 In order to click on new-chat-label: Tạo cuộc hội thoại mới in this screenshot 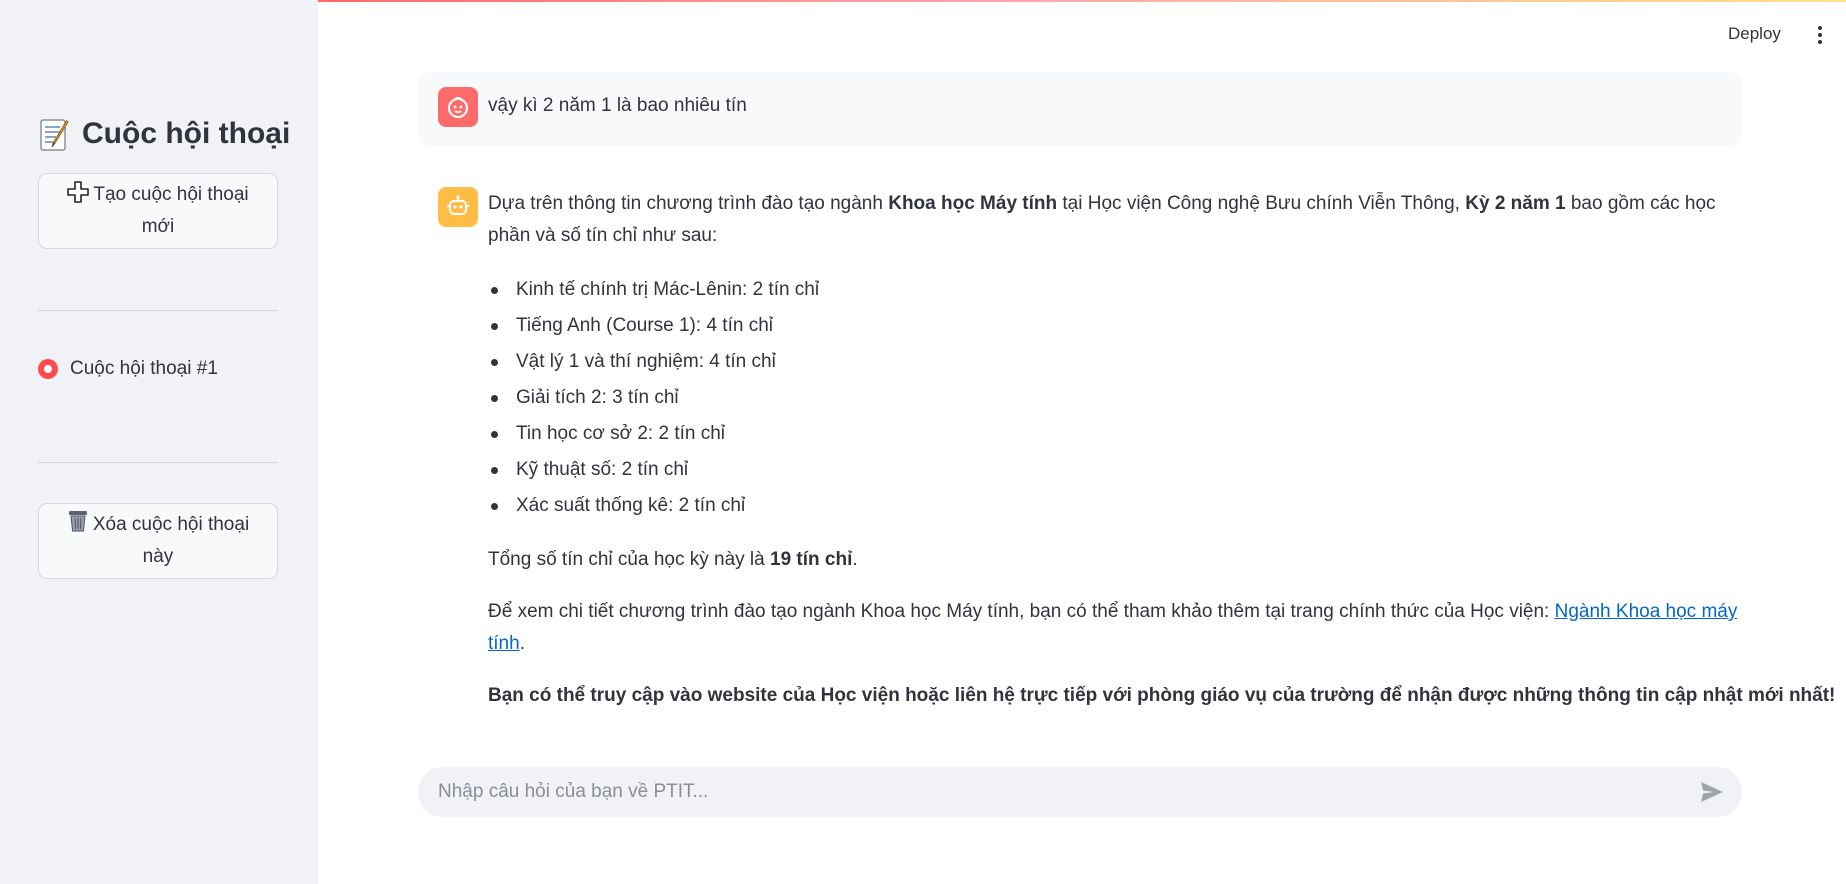, I will do `click(171, 210)`.